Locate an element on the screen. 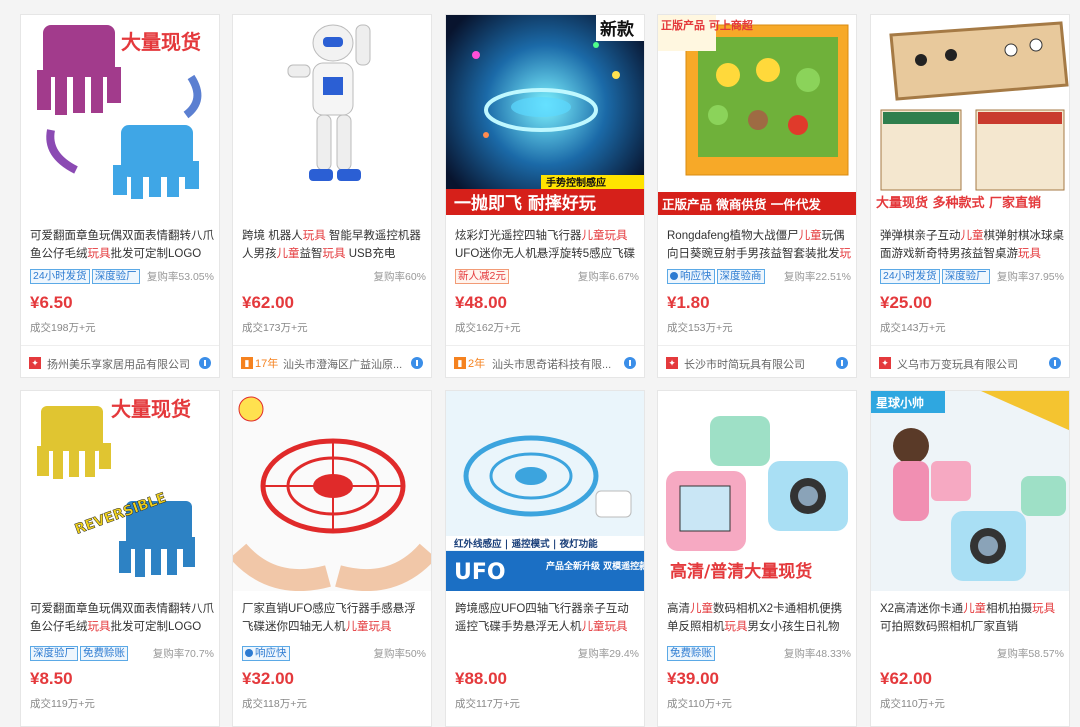 This screenshot has height=727, width=1080. price: ¥6.50 is located at coordinates (51, 302).